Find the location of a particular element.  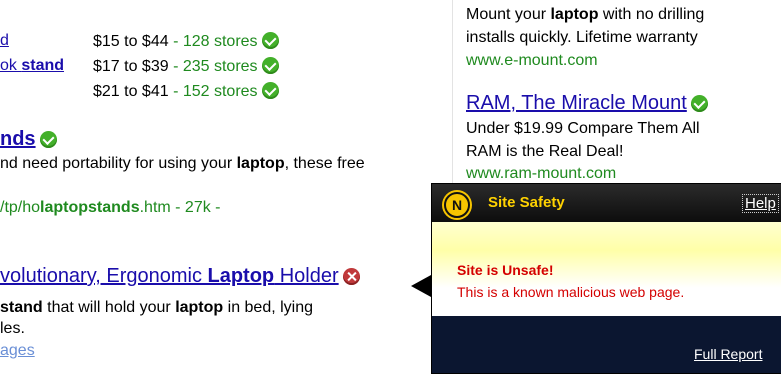

popup-header: N Site Safety Help is located at coordinates (606, 203).